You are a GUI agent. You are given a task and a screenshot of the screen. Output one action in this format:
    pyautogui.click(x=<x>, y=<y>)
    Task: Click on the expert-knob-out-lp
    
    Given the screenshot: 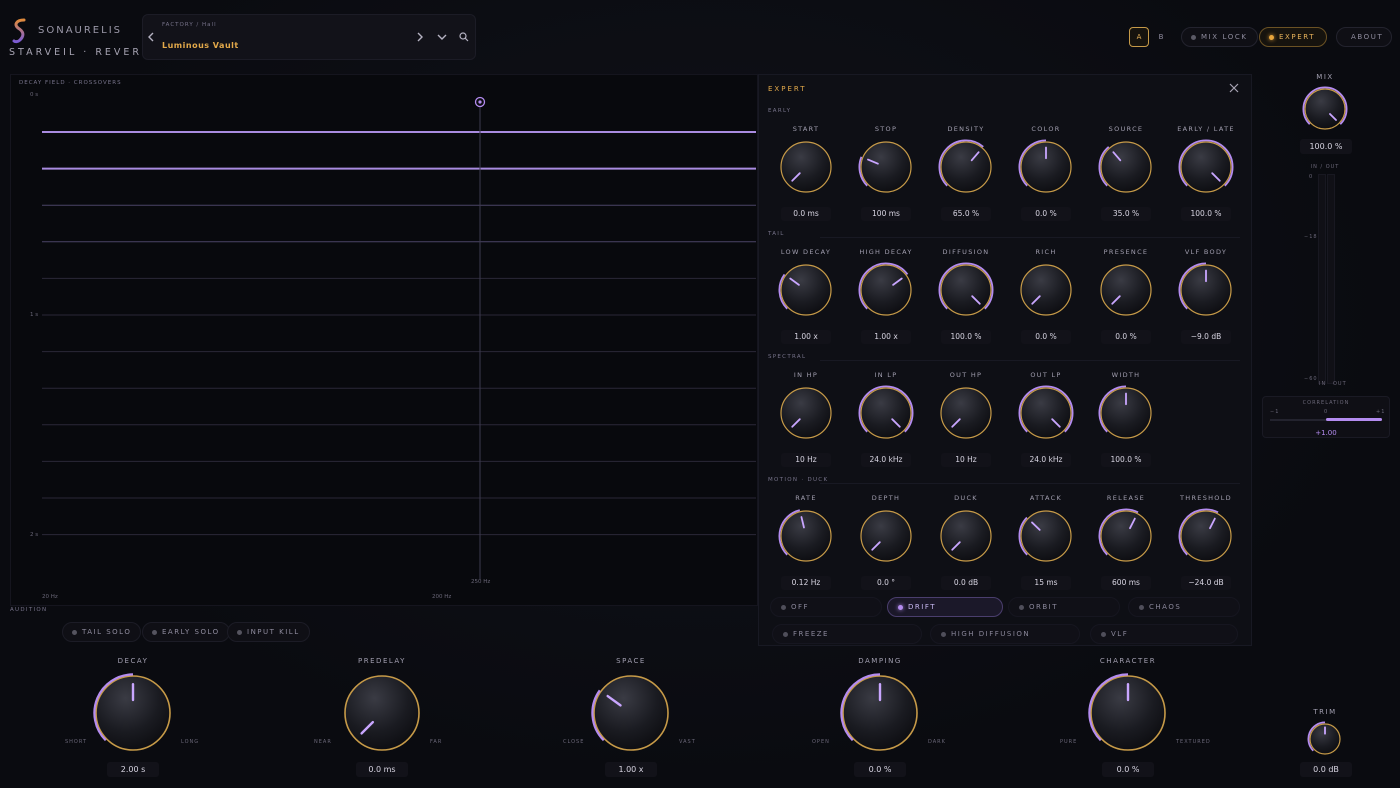 What is the action you would take?
    pyautogui.click(x=1046, y=413)
    